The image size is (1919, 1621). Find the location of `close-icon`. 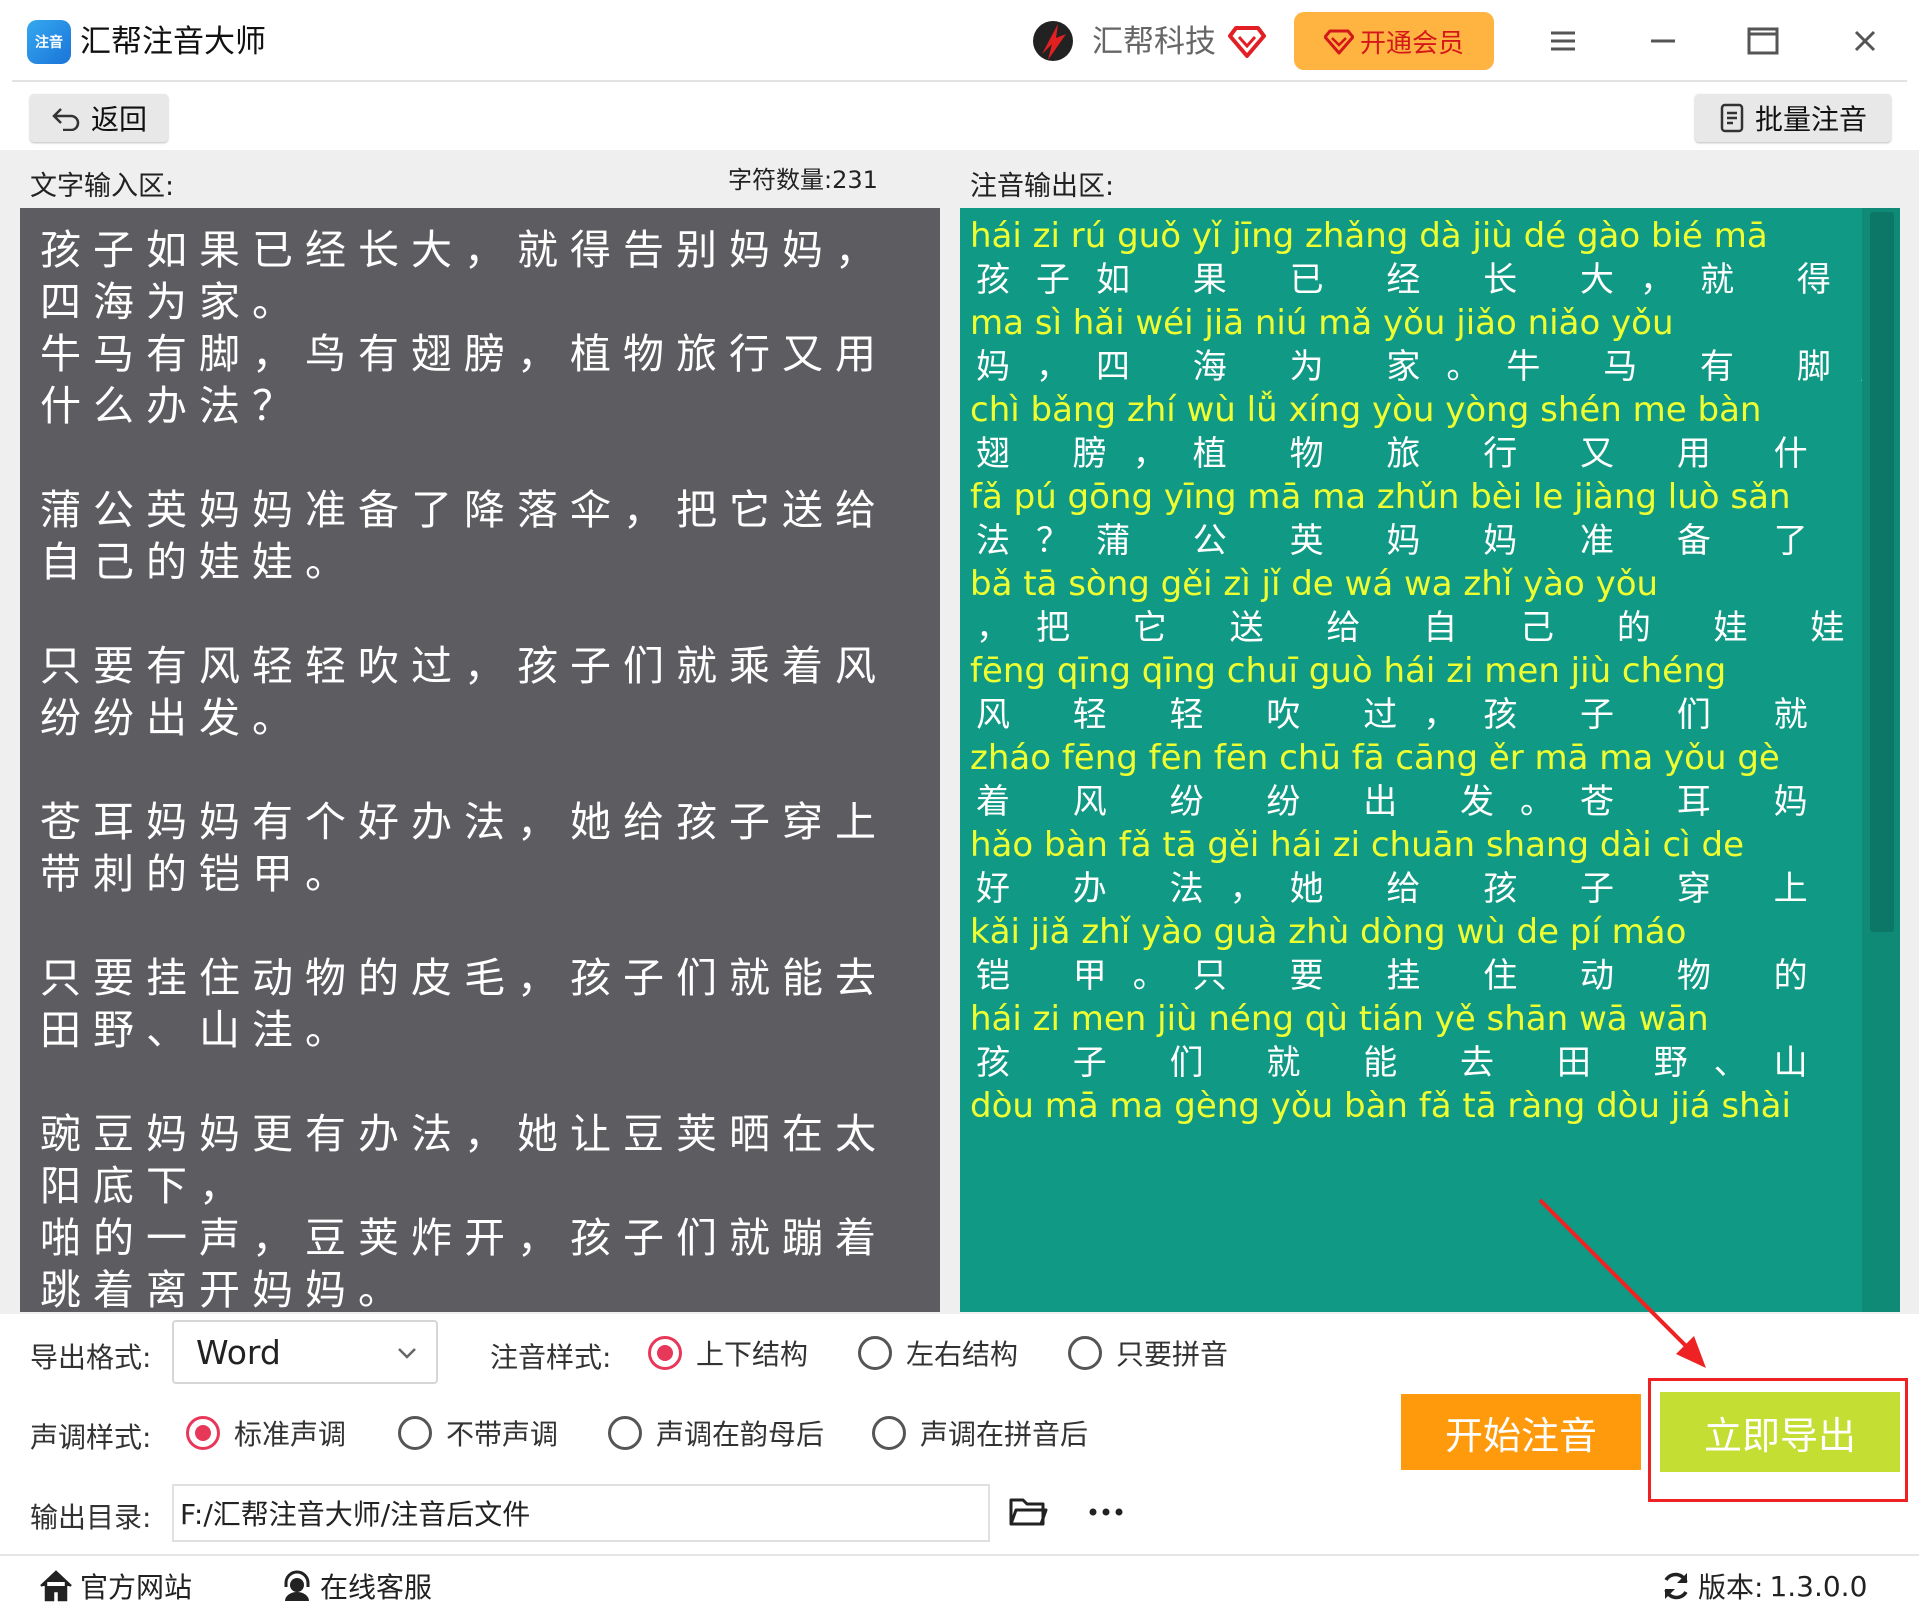

close-icon is located at coordinates (1865, 41).